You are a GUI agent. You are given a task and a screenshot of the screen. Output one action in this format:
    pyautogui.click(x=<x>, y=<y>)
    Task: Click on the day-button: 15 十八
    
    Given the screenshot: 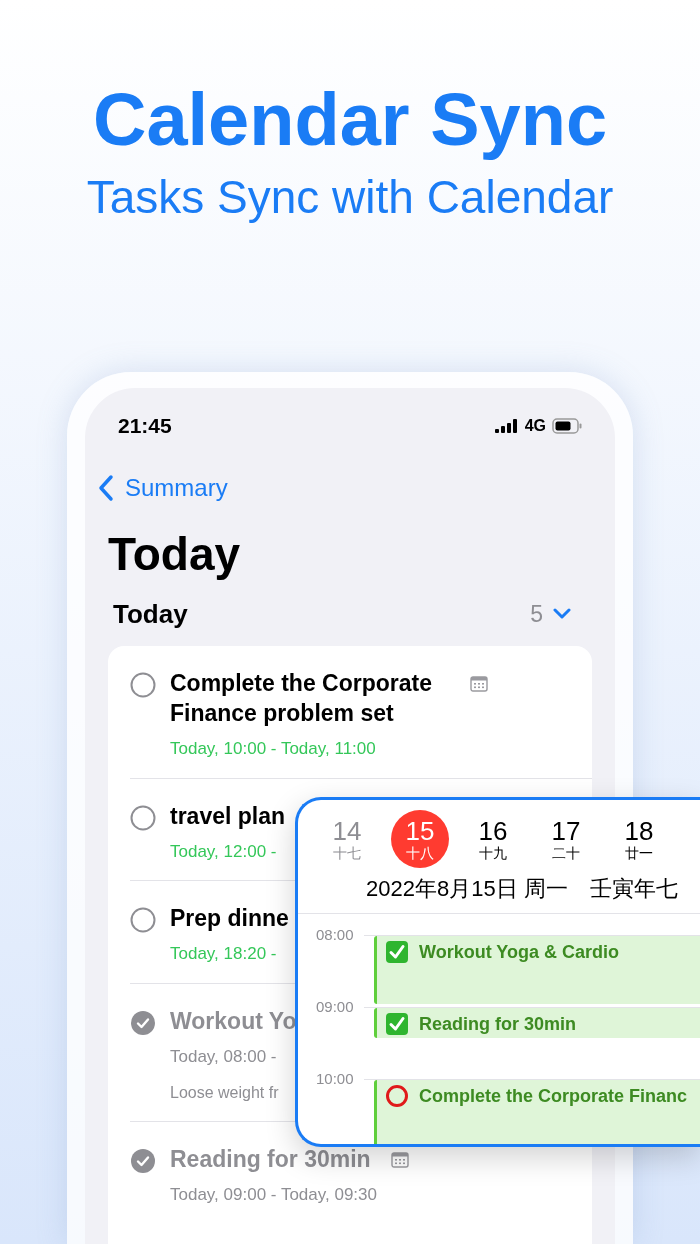 What is the action you would take?
    pyautogui.click(x=420, y=839)
    